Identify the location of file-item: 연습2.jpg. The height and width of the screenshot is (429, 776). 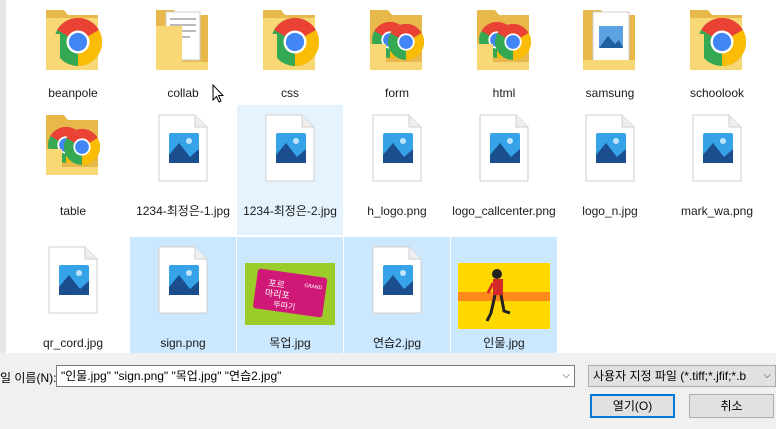
(397, 295).